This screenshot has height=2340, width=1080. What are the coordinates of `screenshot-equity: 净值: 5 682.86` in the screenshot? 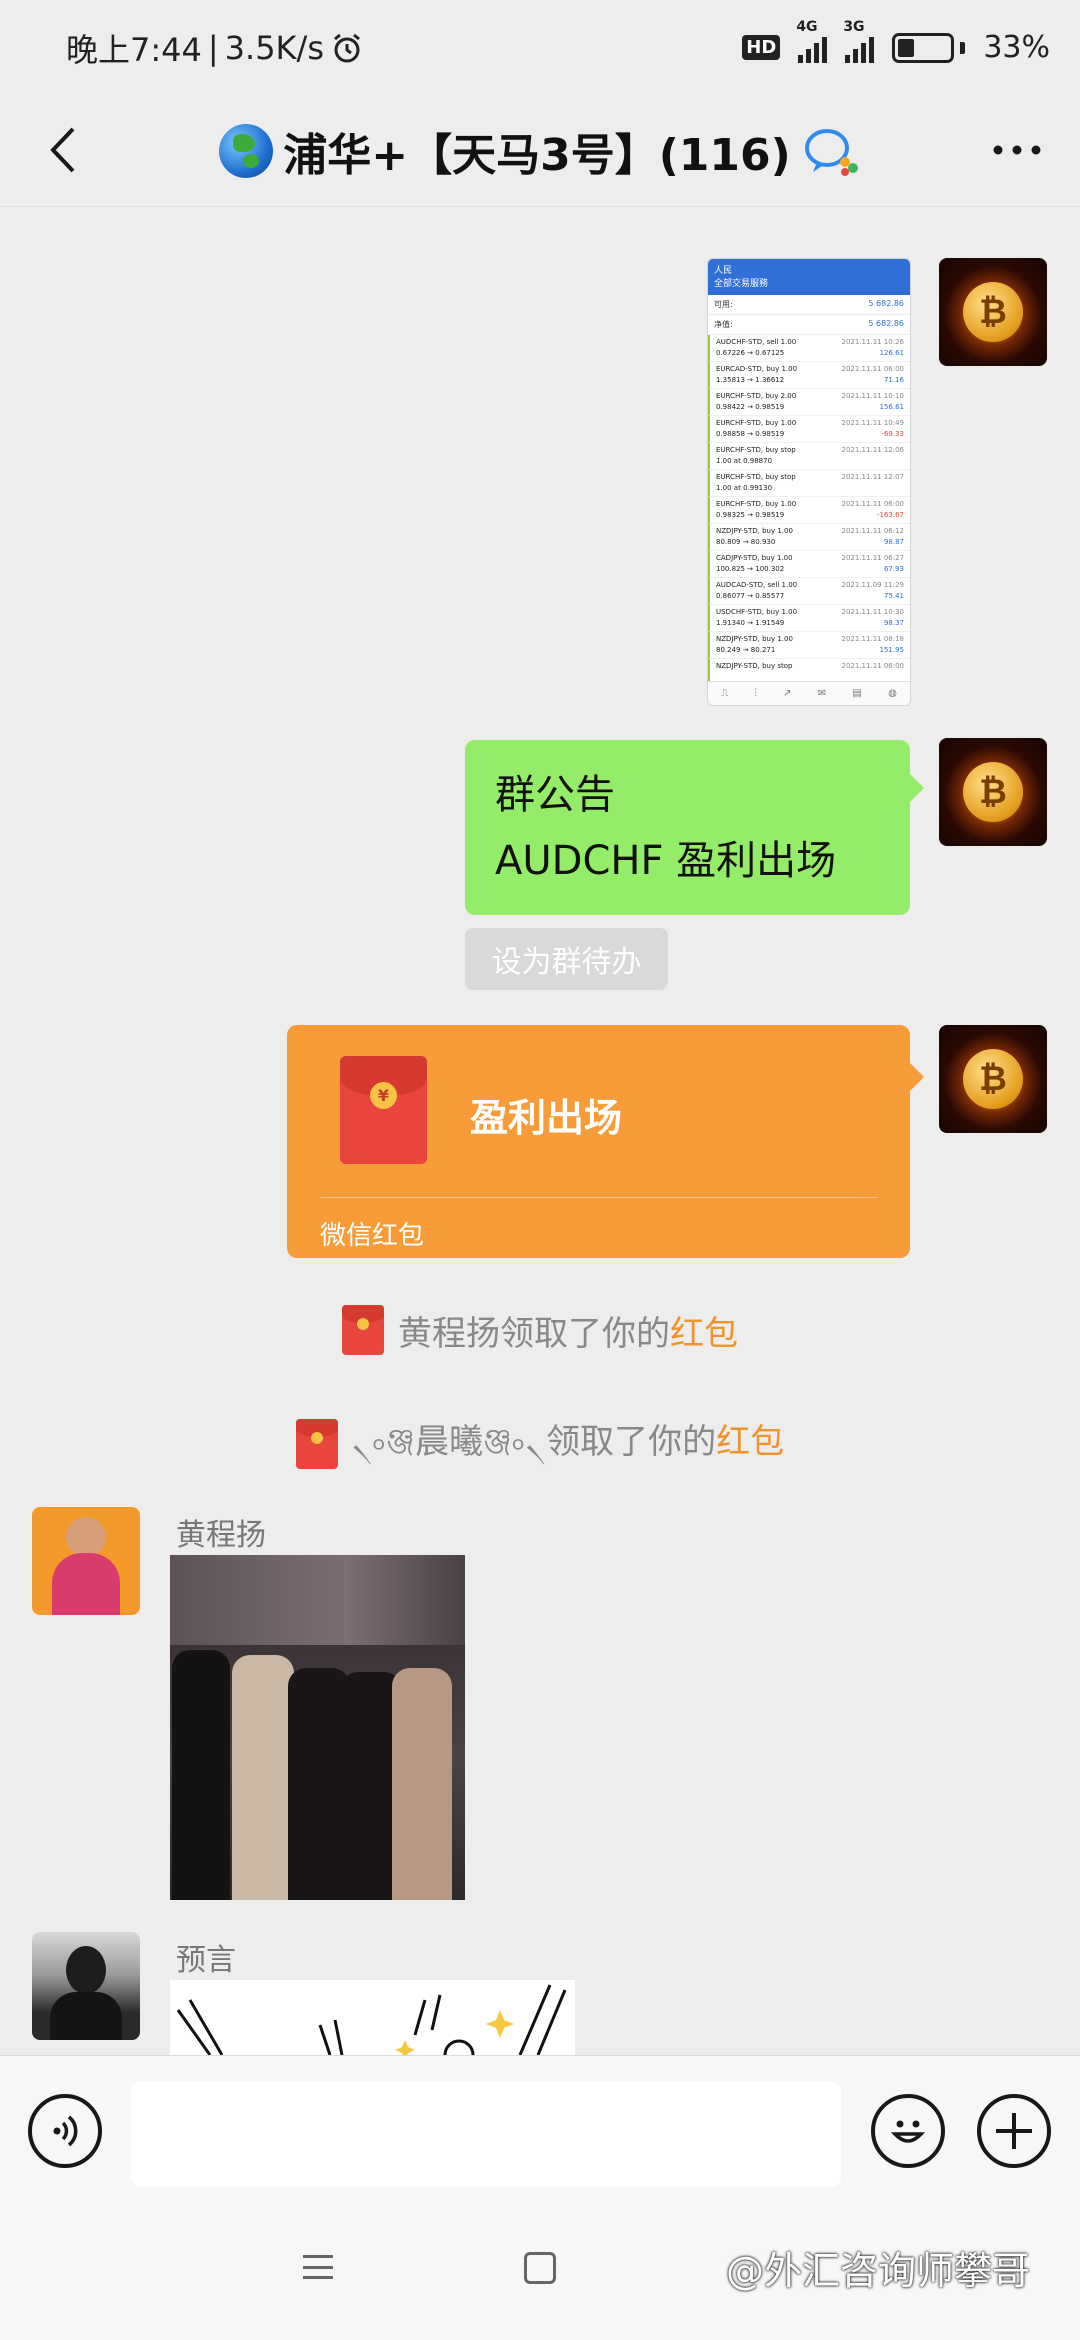 It's located at (809, 325).